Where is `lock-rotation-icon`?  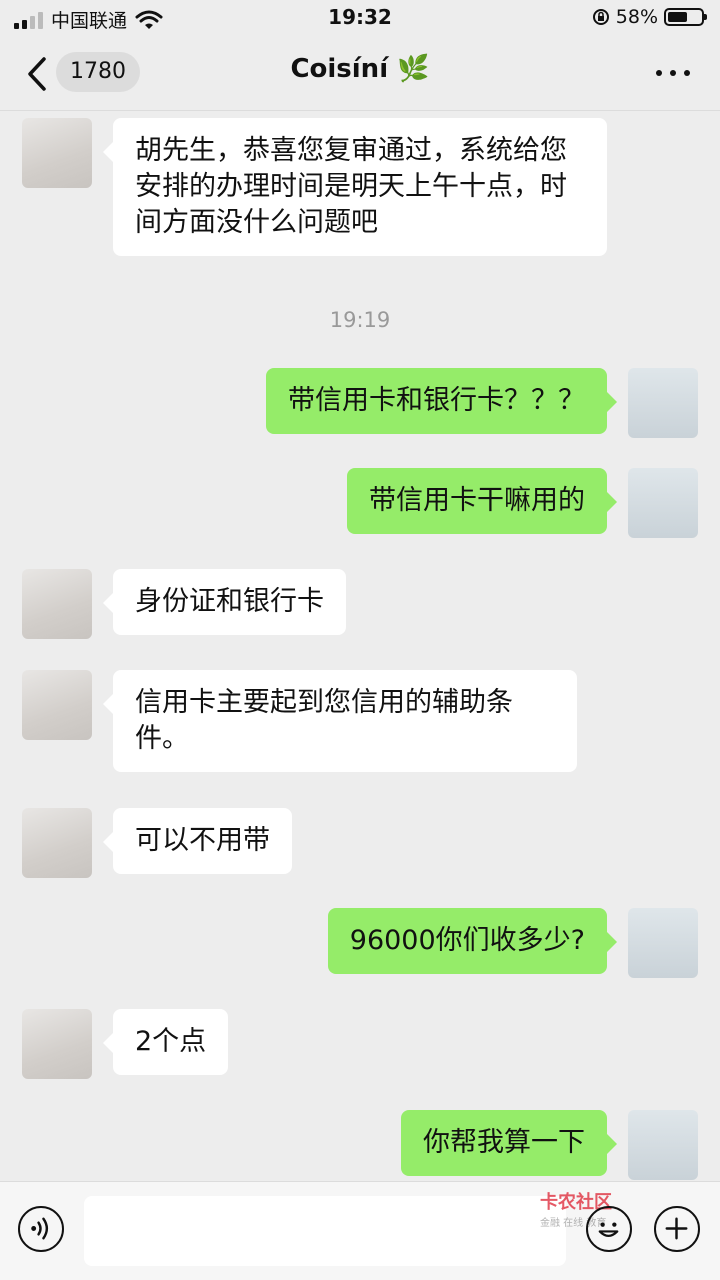 lock-rotation-icon is located at coordinates (600, 17).